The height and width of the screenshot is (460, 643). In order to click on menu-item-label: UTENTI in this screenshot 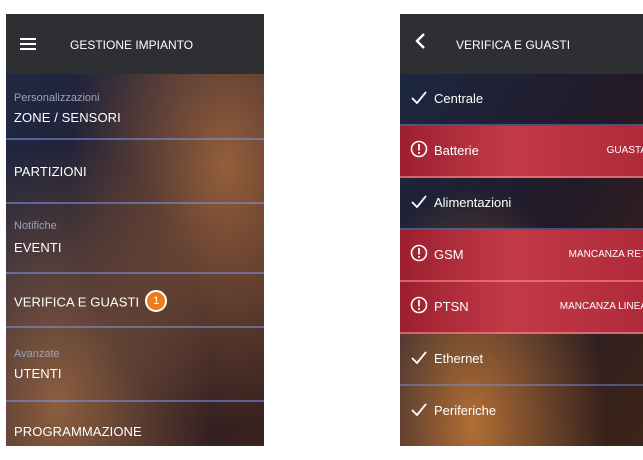, I will do `click(38, 373)`.